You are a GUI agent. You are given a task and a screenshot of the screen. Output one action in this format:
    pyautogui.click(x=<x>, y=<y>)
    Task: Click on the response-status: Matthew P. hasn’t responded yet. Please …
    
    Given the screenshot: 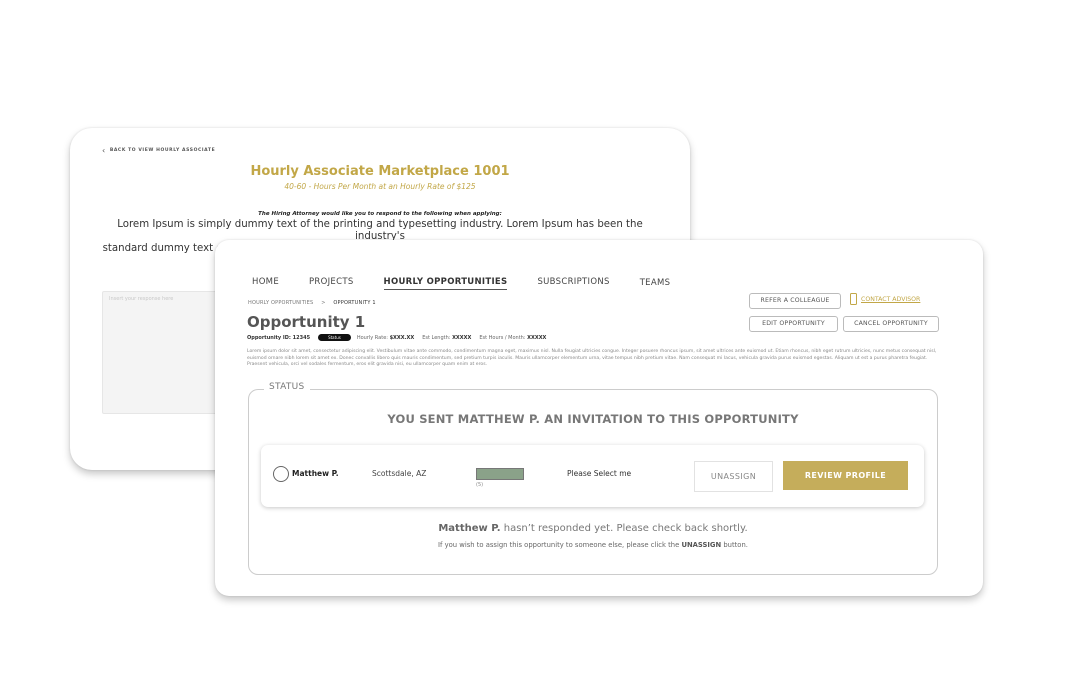 What is the action you would take?
    pyautogui.click(x=593, y=528)
    